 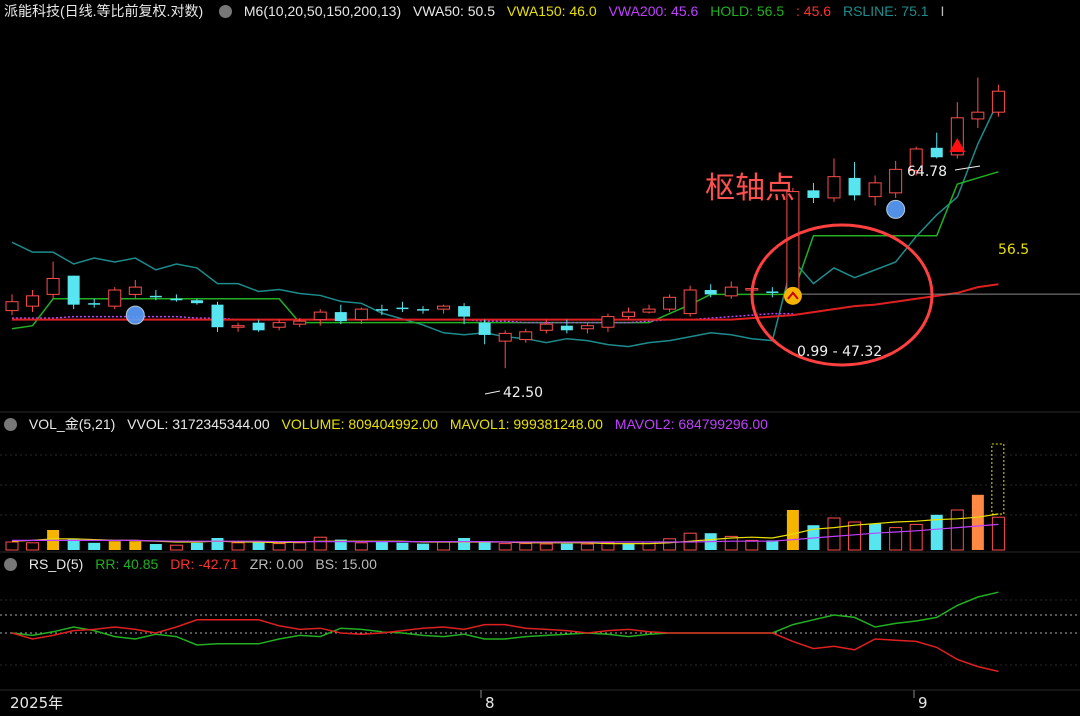 What do you see at coordinates (505, 646) in the screenshot?
I see `dr-series` at bounding box center [505, 646].